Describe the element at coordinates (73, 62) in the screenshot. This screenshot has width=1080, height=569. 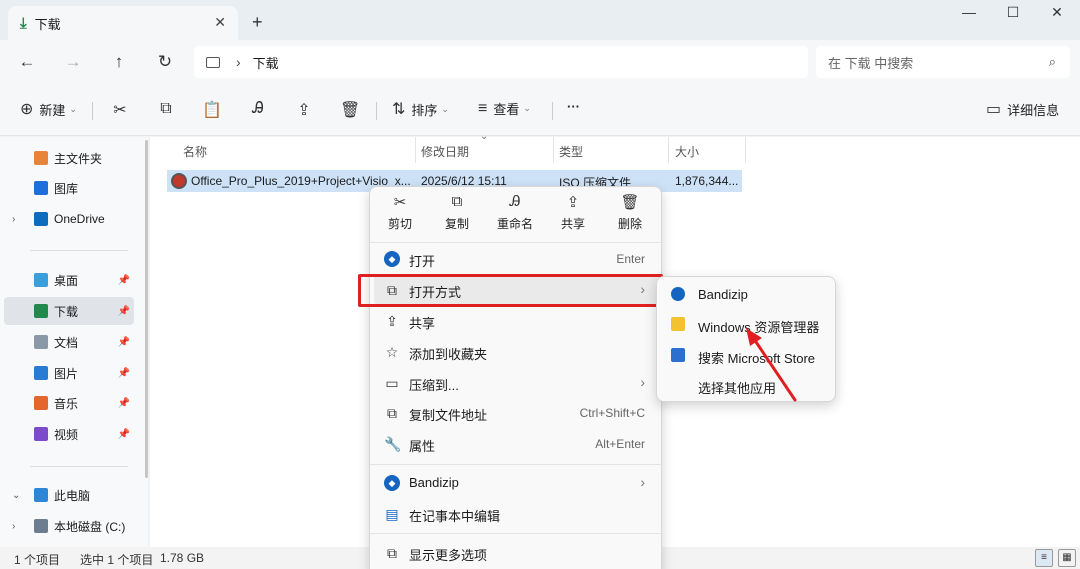
I see `forward-button: →` at that location.